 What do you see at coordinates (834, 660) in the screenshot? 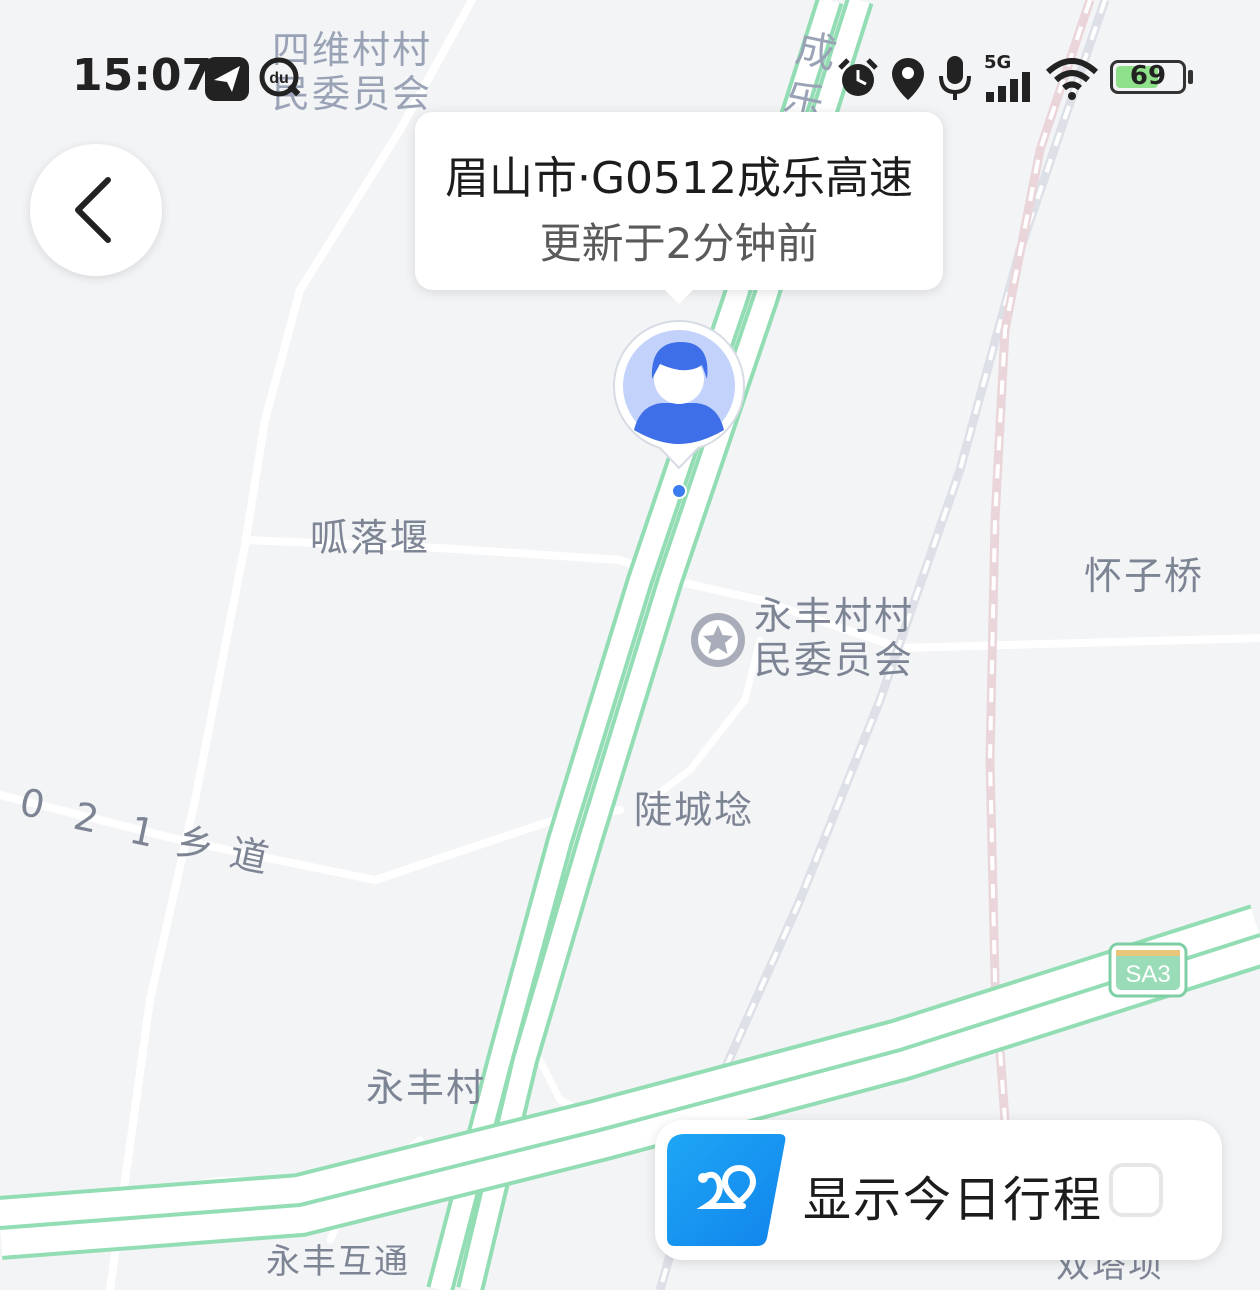
I see `map-label-yongfeng-committee-line2: 民委员会` at bounding box center [834, 660].